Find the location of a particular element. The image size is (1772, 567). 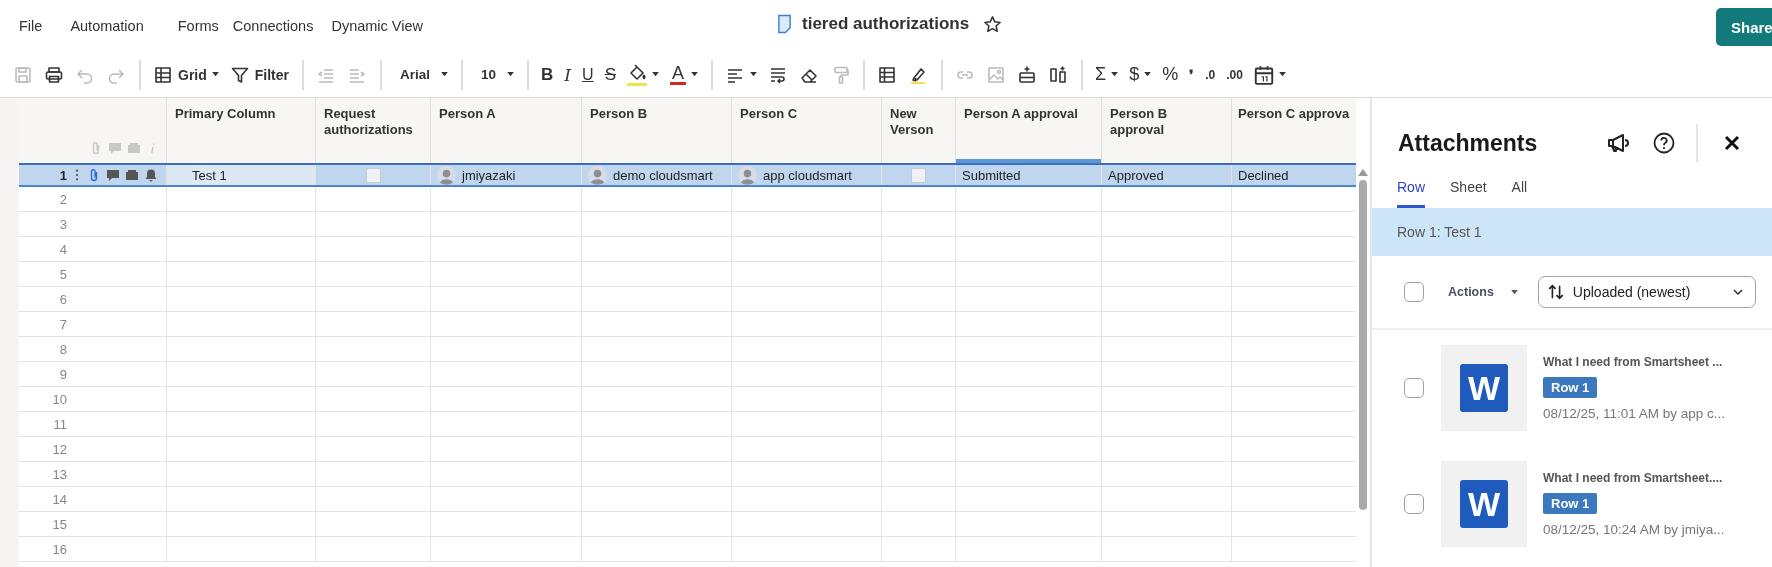

sum-button: Σ is located at coordinates (1107, 74).